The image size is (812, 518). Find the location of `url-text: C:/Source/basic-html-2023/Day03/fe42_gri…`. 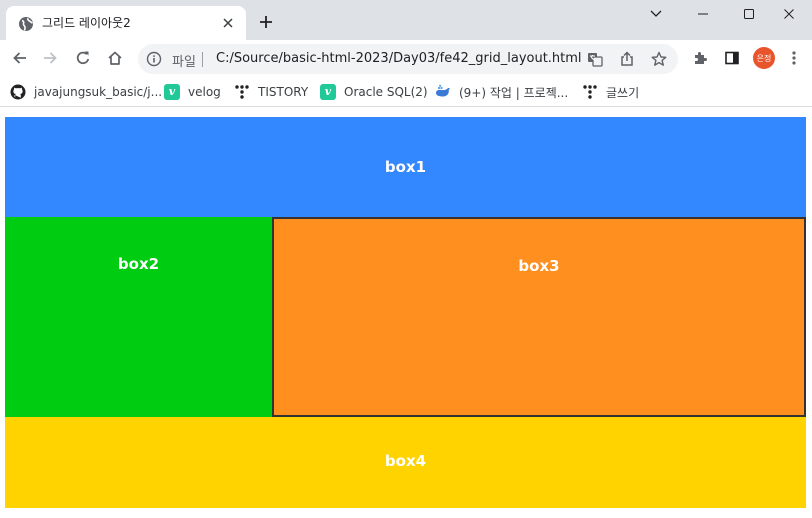

url-text: C:/Source/basic-html-2023/Day03/fe42_gri… is located at coordinates (399, 58).